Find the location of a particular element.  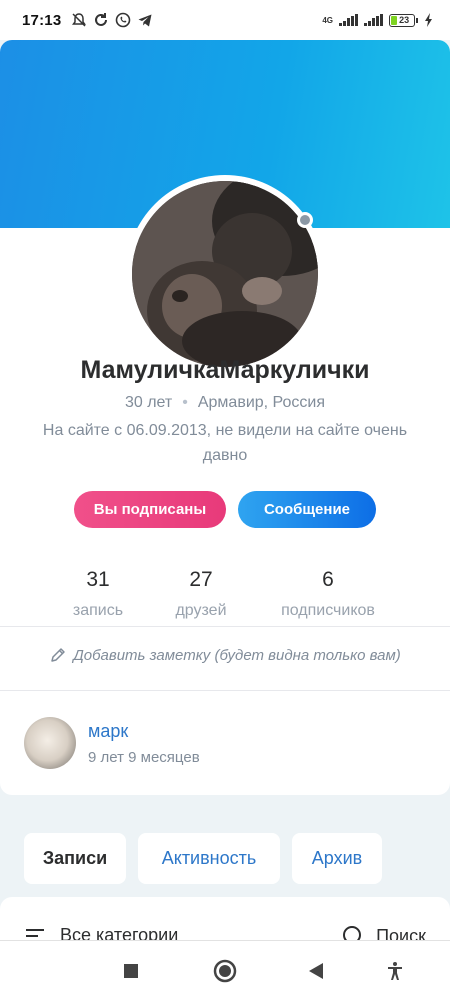

message-button: Сообщение is located at coordinates (307, 509).